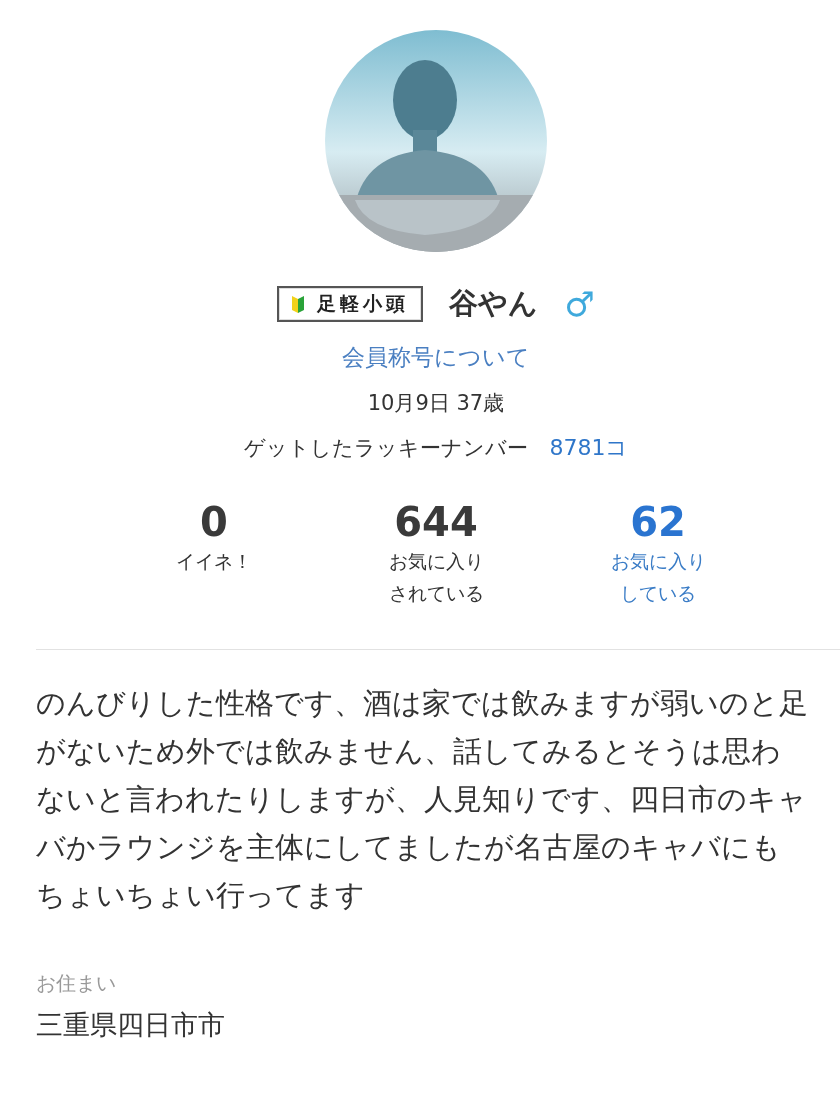 The width and height of the screenshot is (840, 1093). I want to click on stat-count: 62, so click(658, 522).